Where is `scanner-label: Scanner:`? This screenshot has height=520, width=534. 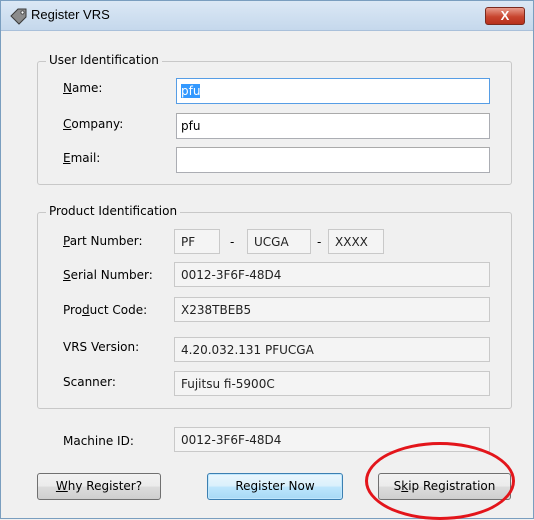 scanner-label: Scanner: is located at coordinates (89, 382).